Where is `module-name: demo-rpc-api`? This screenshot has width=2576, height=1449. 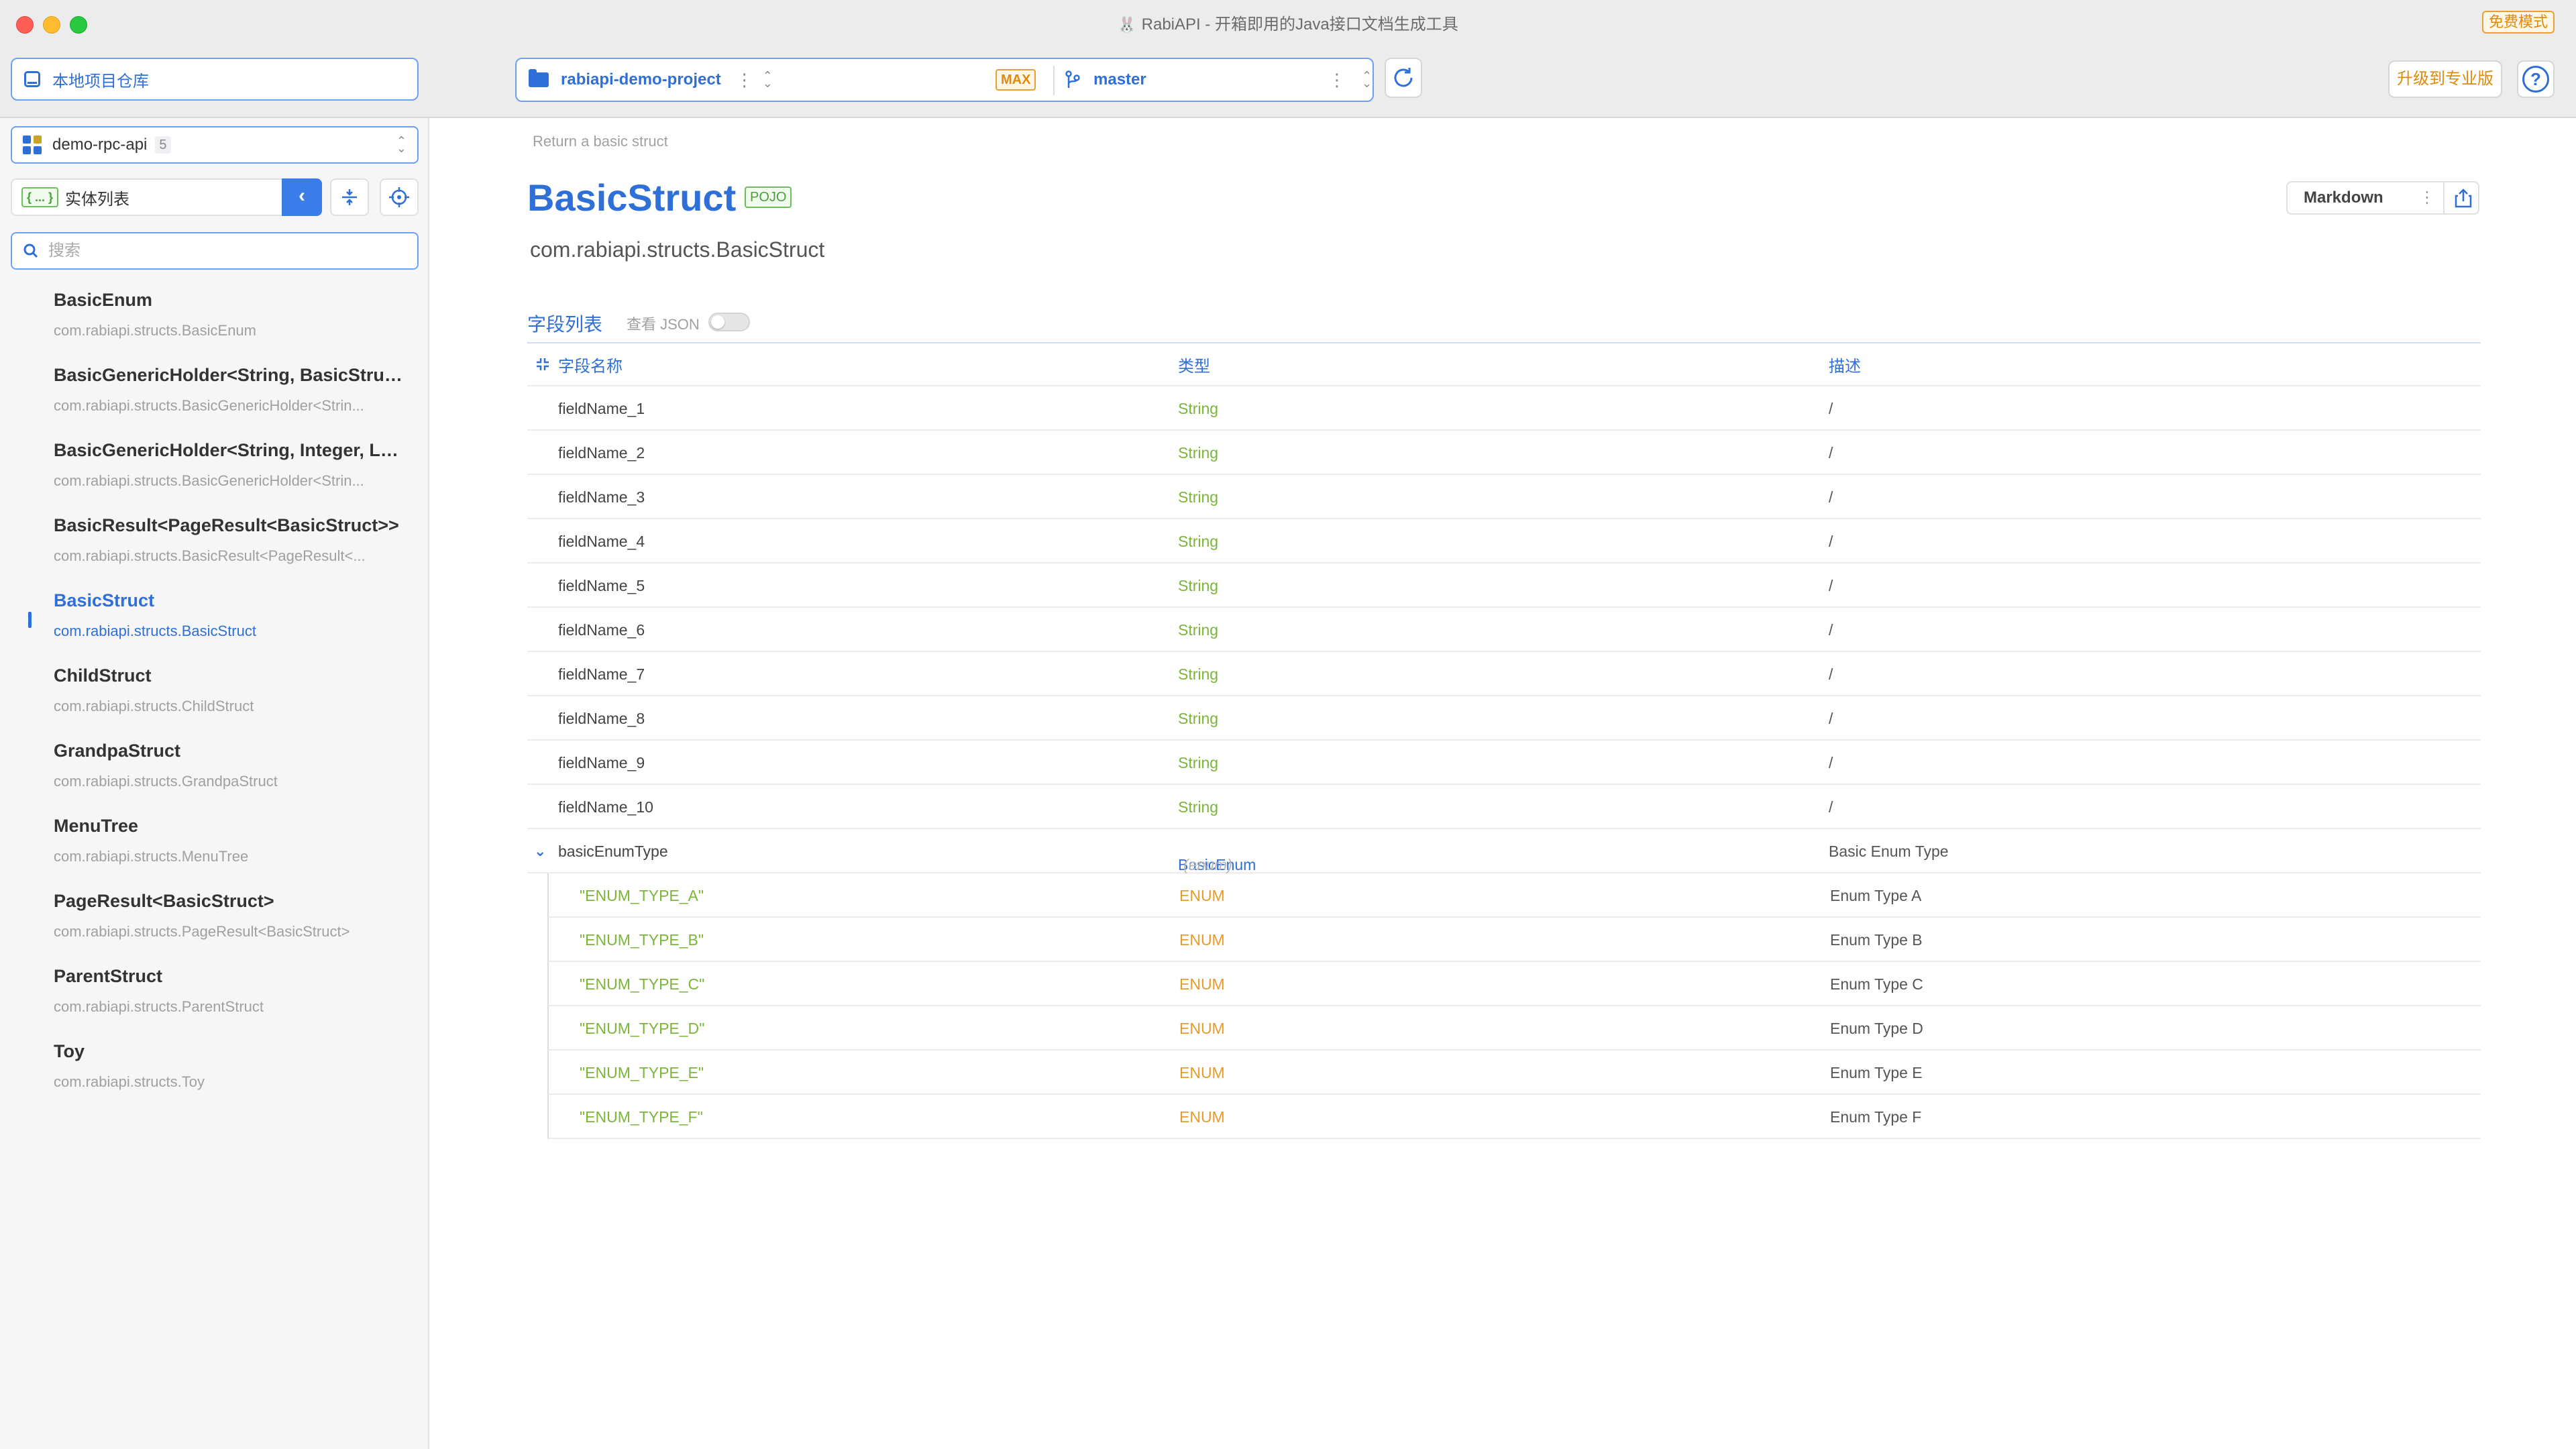
module-name: demo-rpc-api is located at coordinates (100, 145).